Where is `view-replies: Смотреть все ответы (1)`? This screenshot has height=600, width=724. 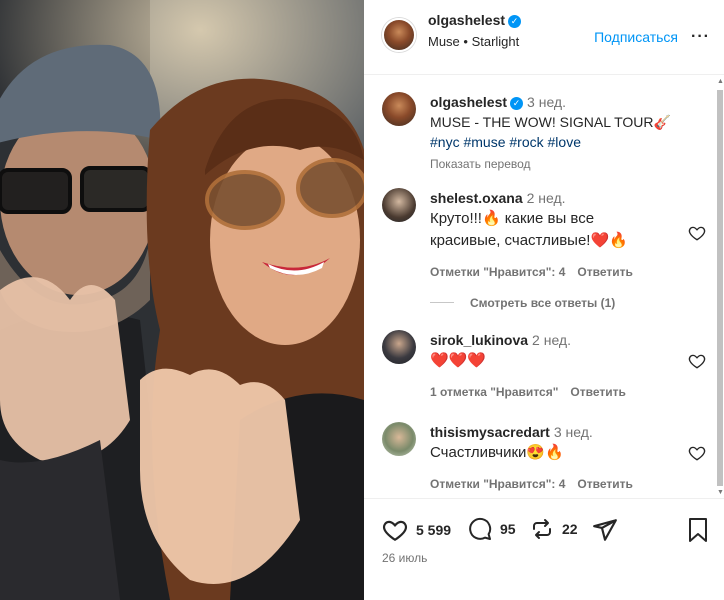
view-replies: Смотреть все ответы (1) is located at coordinates (522, 303).